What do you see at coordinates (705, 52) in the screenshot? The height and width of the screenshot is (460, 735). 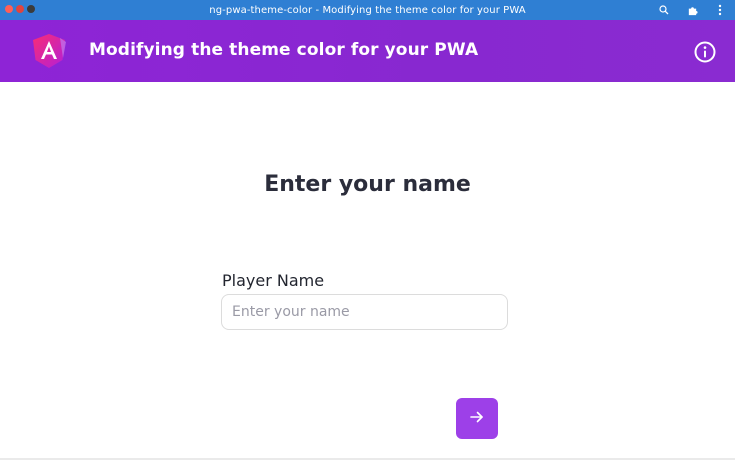 I see `info-icon` at bounding box center [705, 52].